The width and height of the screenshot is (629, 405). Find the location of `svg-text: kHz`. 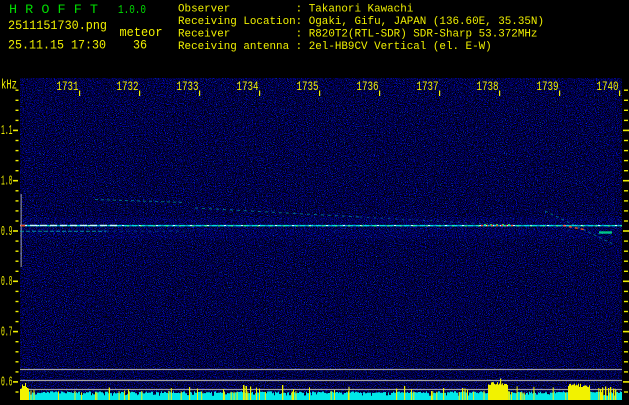

svg-text: kHz is located at coordinates (9, 86).